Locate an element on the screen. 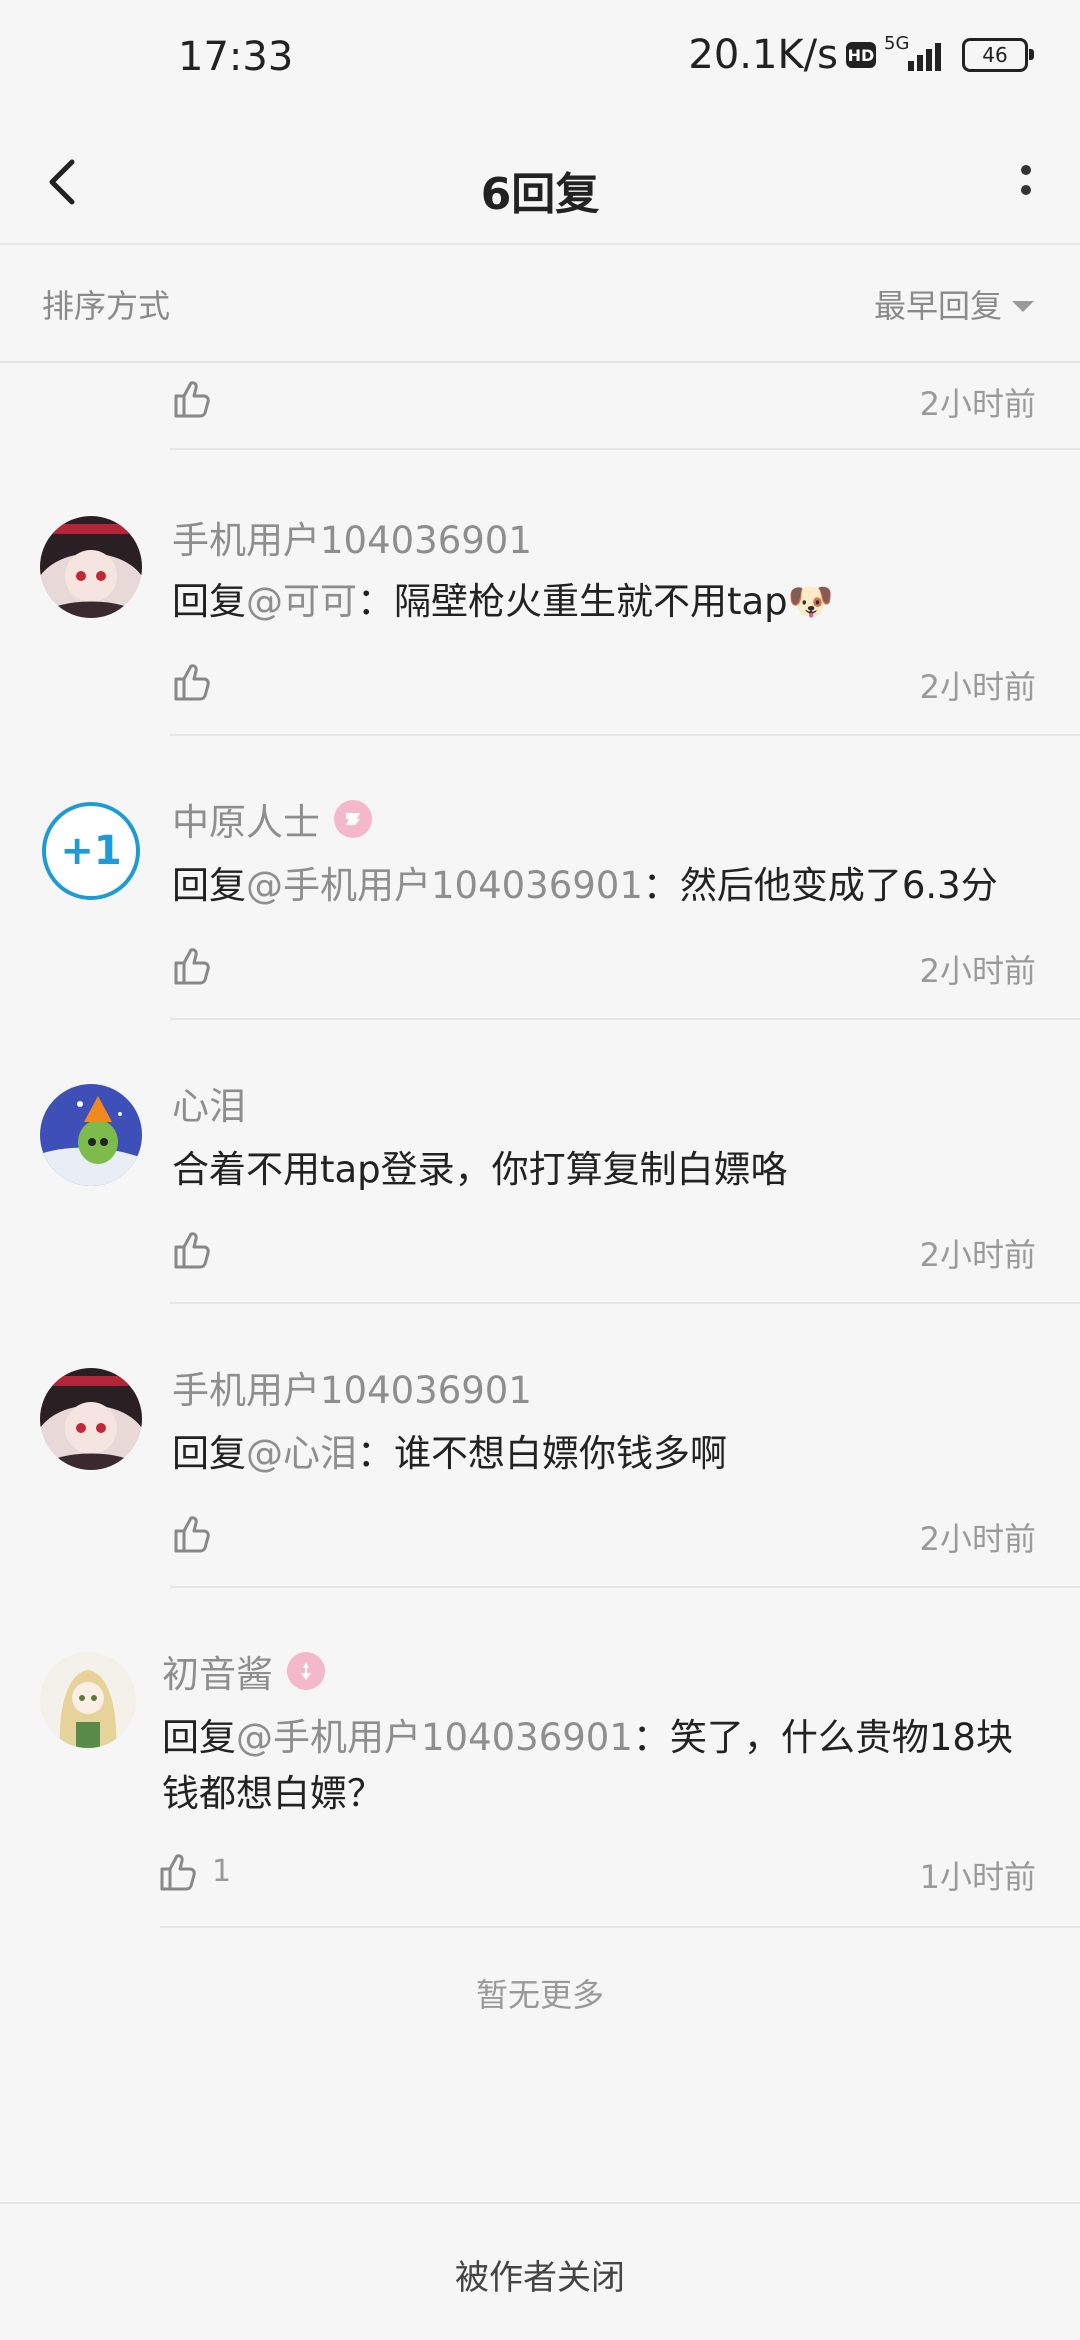 This screenshot has width=1080, height=2340. svg-text: +1 is located at coordinates (90, 851).